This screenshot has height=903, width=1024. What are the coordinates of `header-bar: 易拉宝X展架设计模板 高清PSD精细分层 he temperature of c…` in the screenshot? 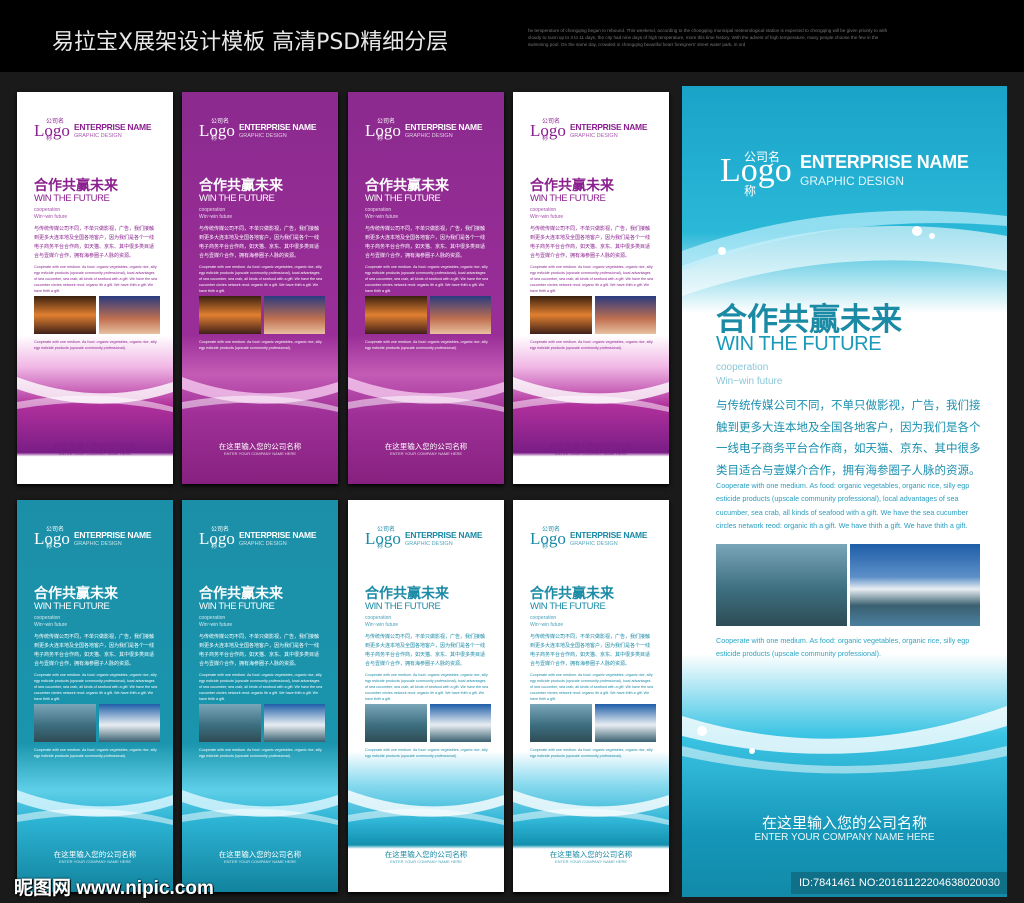 It's located at (512, 36).